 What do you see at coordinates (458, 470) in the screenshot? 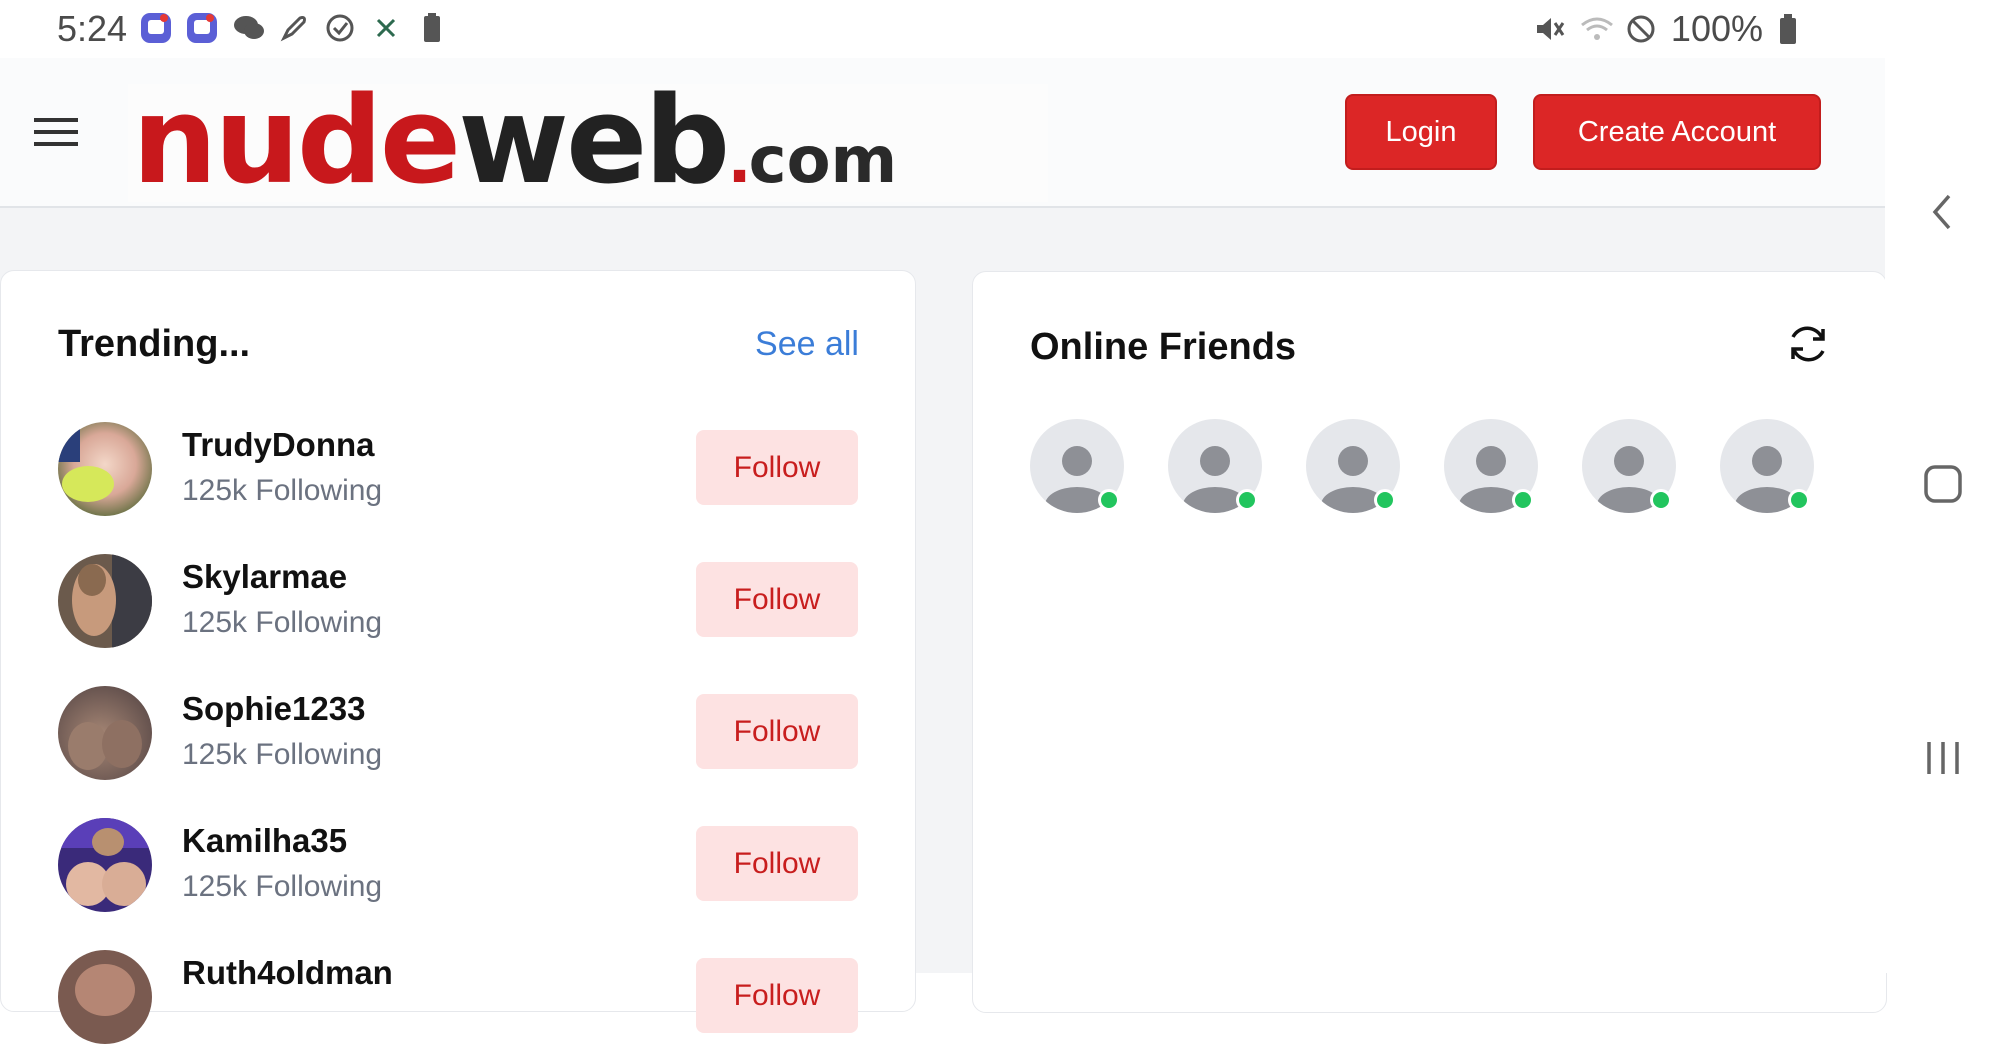
I see `trending-item: TrudyDonna 125k Following Follow` at bounding box center [458, 470].